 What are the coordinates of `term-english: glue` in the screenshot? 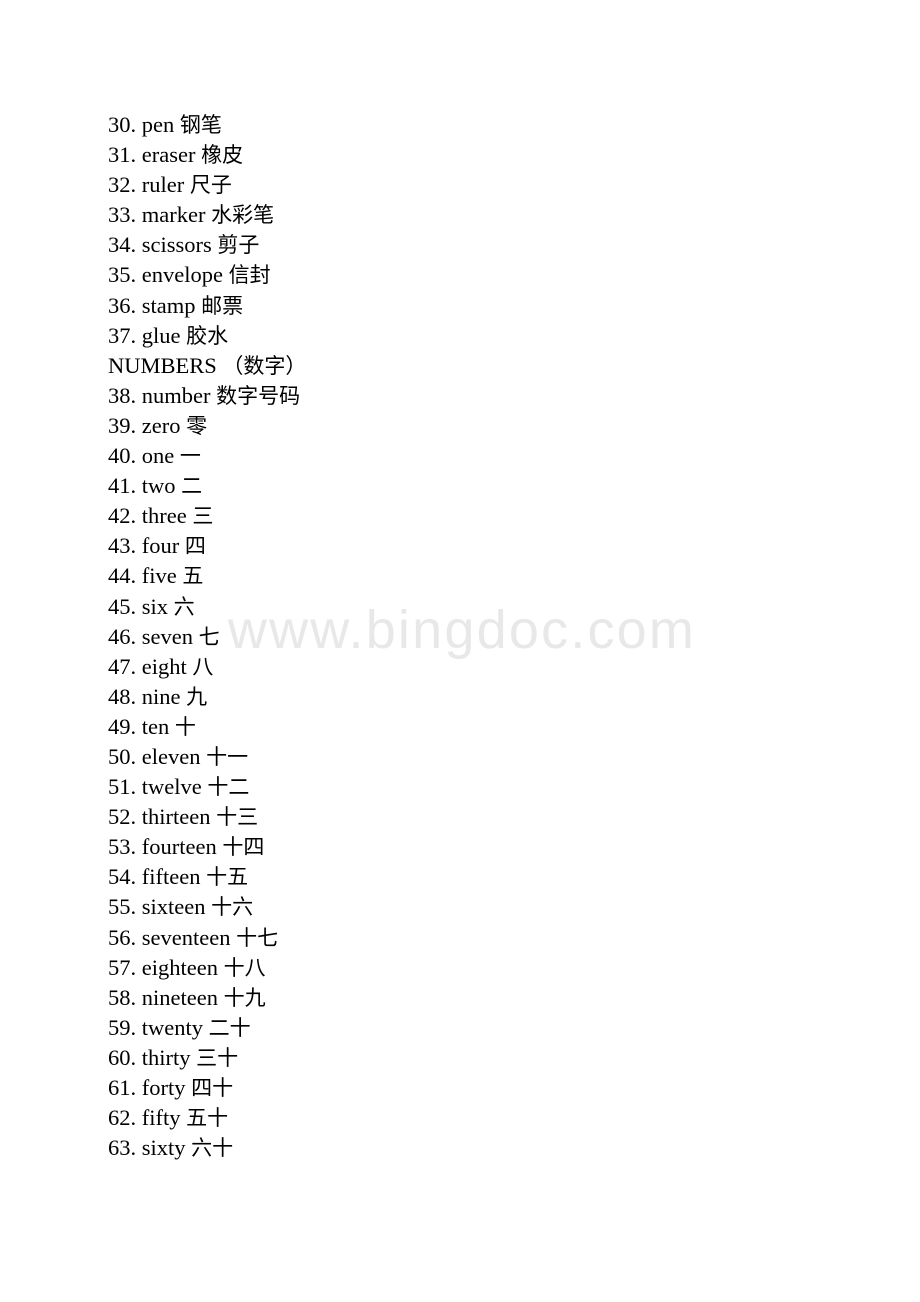 It's located at (161, 335).